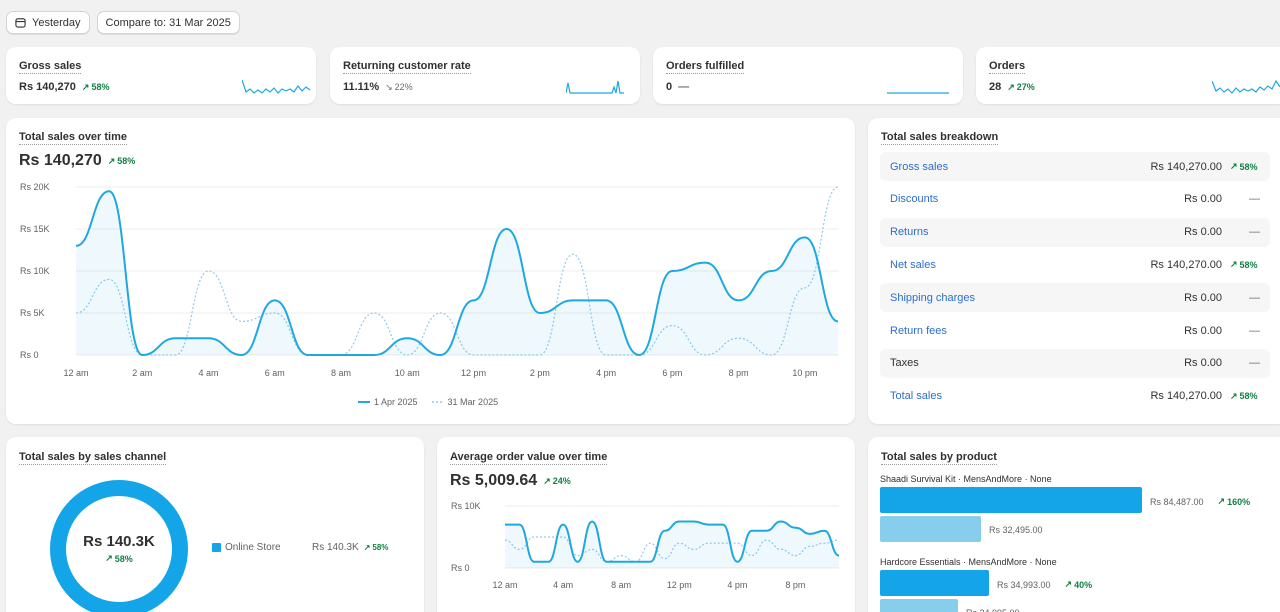 The image size is (1280, 612). What do you see at coordinates (940, 138) in the screenshot?
I see `card-title: Total sales breakdown` at bounding box center [940, 138].